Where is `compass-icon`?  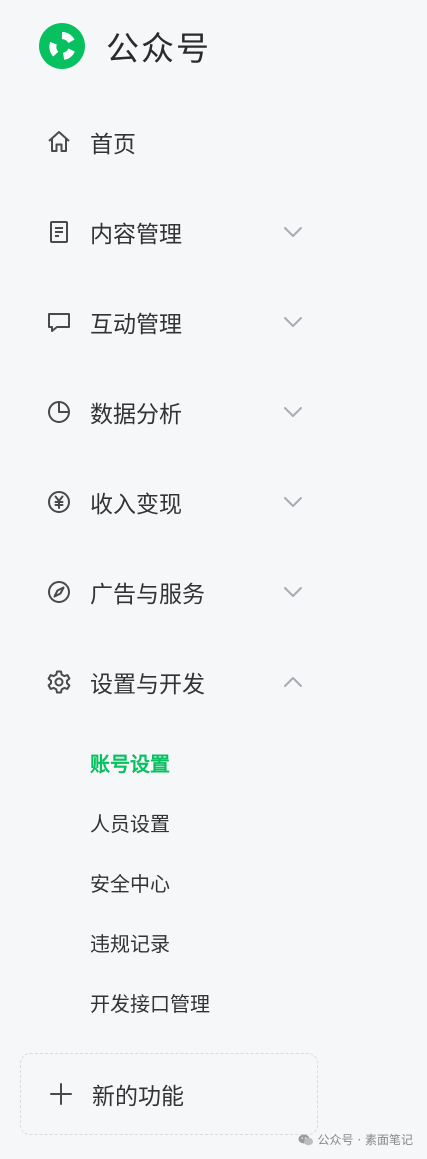
compass-icon is located at coordinates (59, 592).